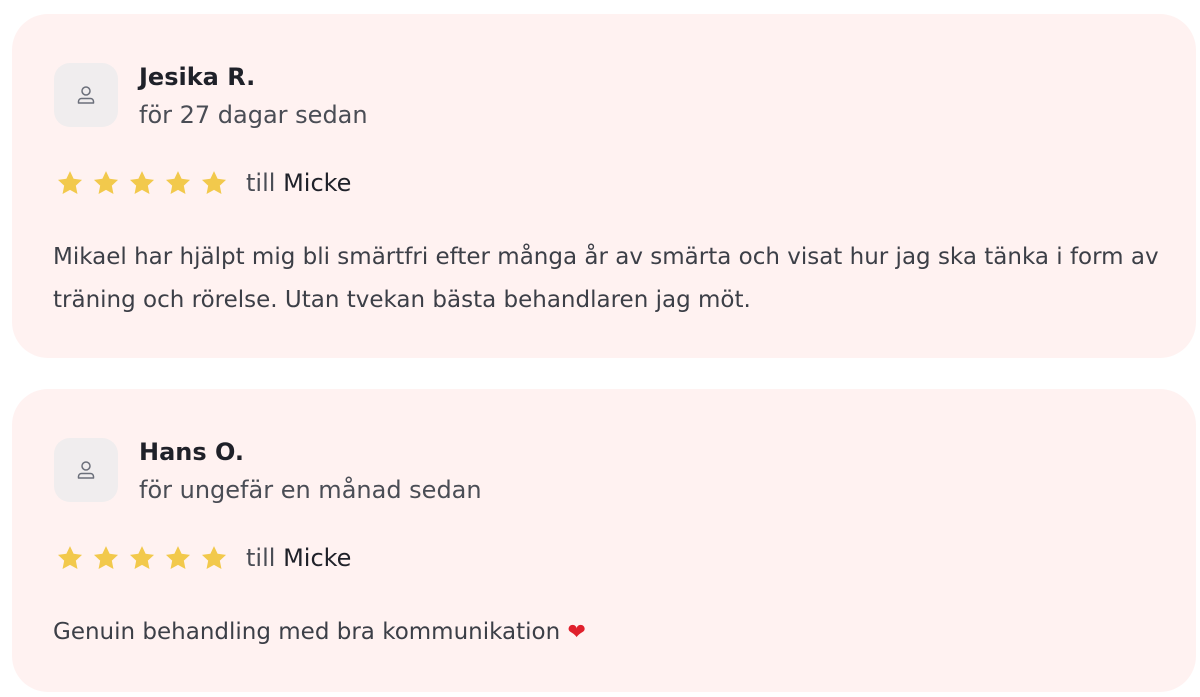 This screenshot has width=1200, height=697. What do you see at coordinates (576, 632) in the screenshot?
I see `heart-icon: ❤` at bounding box center [576, 632].